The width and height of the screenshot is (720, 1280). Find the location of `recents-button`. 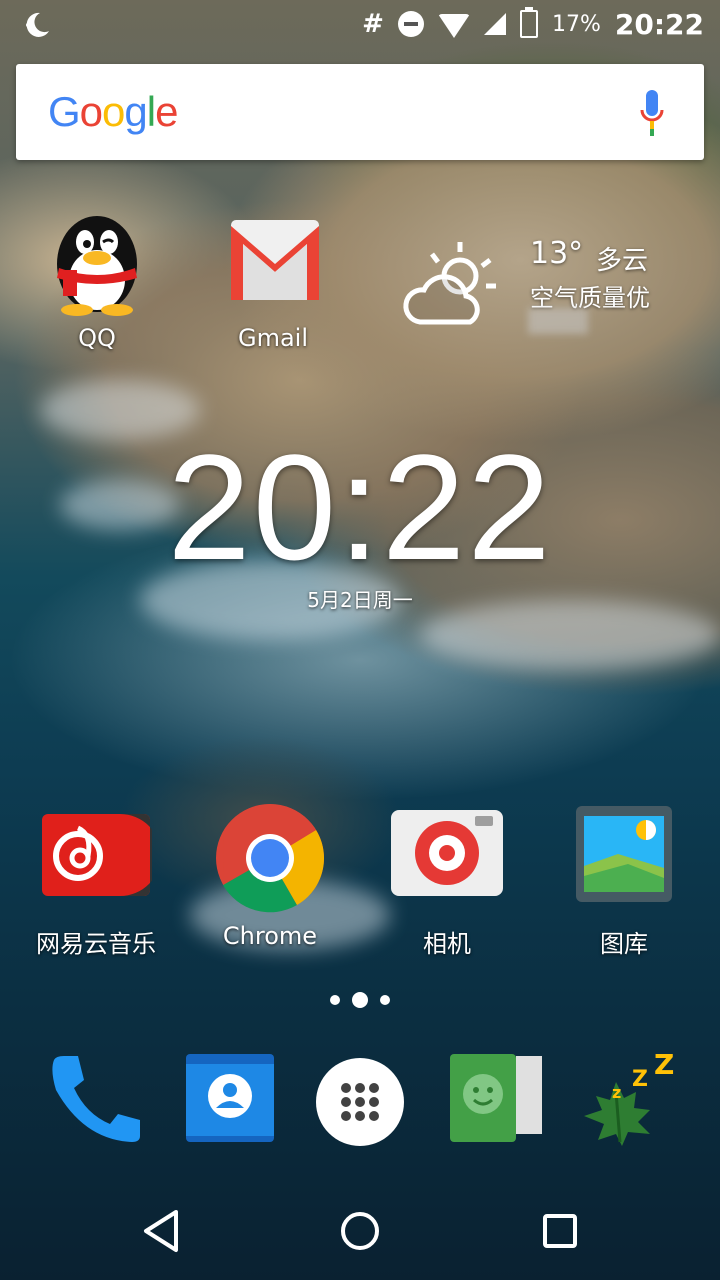

recents-button is located at coordinates (560, 1231).